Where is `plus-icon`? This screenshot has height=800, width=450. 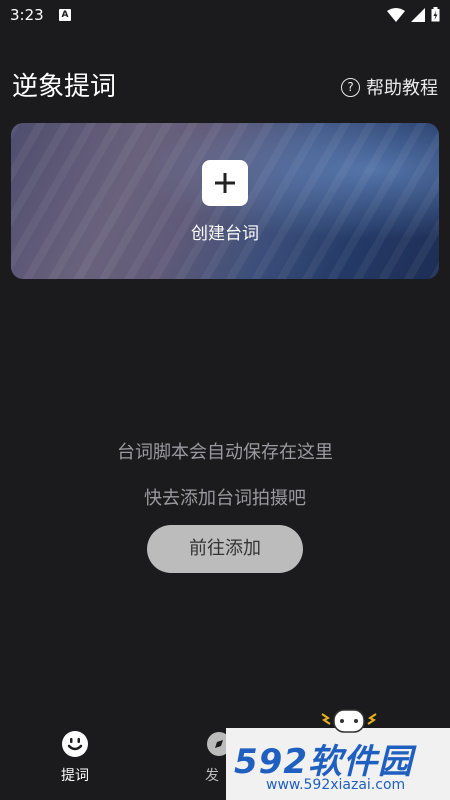 plus-icon is located at coordinates (225, 183).